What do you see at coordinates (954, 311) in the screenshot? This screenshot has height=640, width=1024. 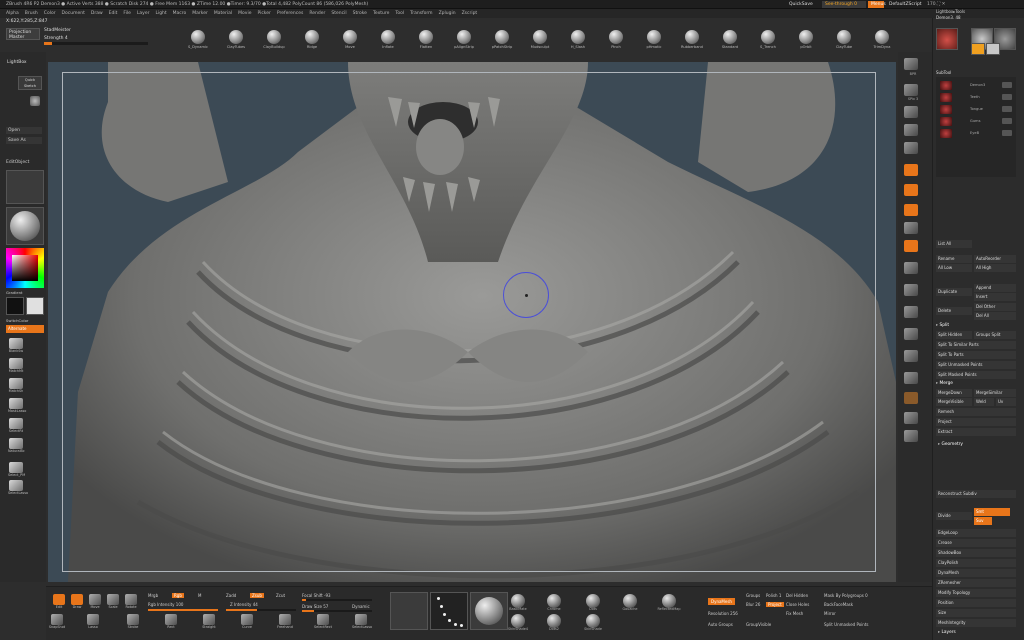 I see `delete-button: Delete` at bounding box center [954, 311].